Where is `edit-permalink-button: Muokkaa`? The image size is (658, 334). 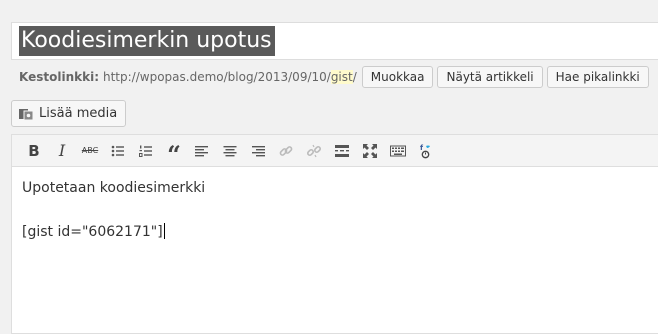
edit-permalink-button: Muokkaa is located at coordinates (397, 77).